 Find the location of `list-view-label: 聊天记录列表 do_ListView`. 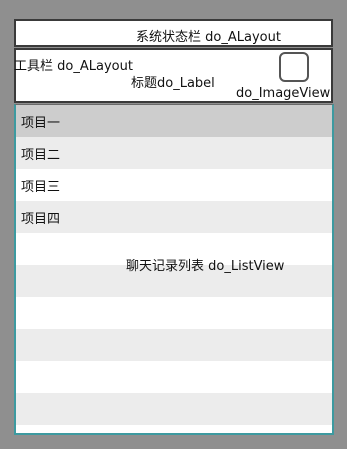

list-view-label: 聊天记录列表 do_ListView is located at coordinates (205, 266).